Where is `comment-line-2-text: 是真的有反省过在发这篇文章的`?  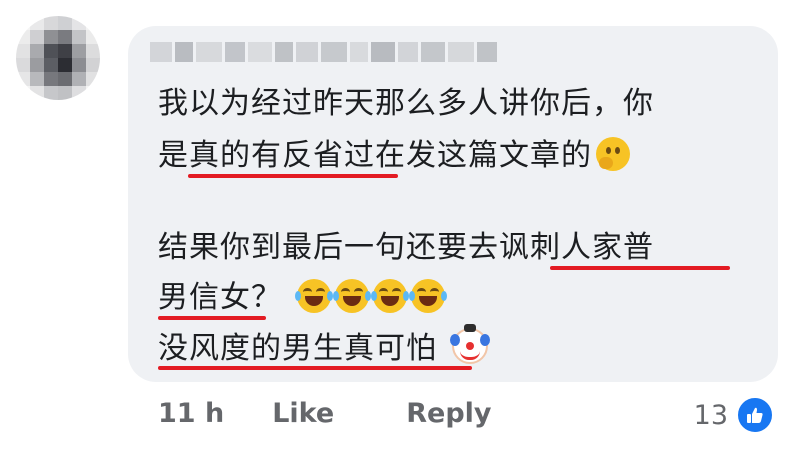
comment-line-2-text: 是真的有反省过在发这篇文章的 is located at coordinates (375, 155).